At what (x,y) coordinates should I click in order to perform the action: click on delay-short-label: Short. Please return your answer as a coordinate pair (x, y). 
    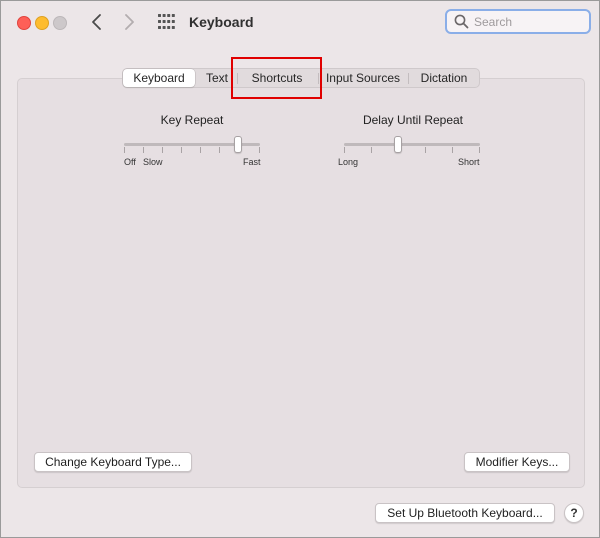
    Looking at the image, I should click on (469, 162).